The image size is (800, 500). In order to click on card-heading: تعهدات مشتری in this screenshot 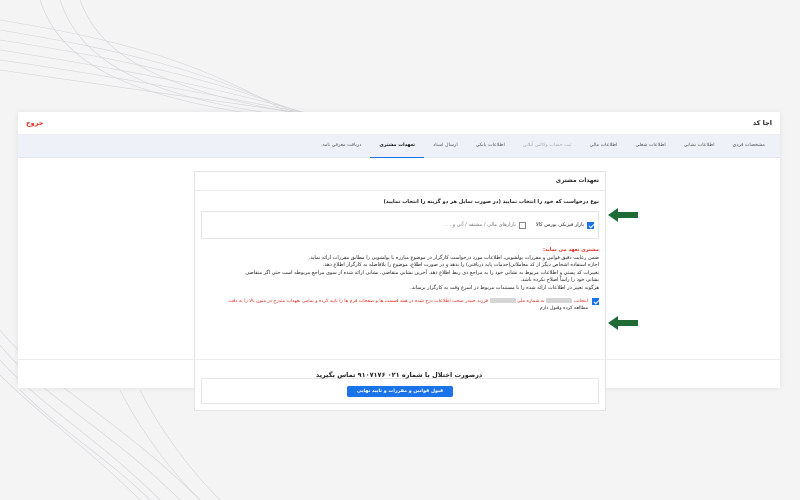, I will do `click(400, 181)`.